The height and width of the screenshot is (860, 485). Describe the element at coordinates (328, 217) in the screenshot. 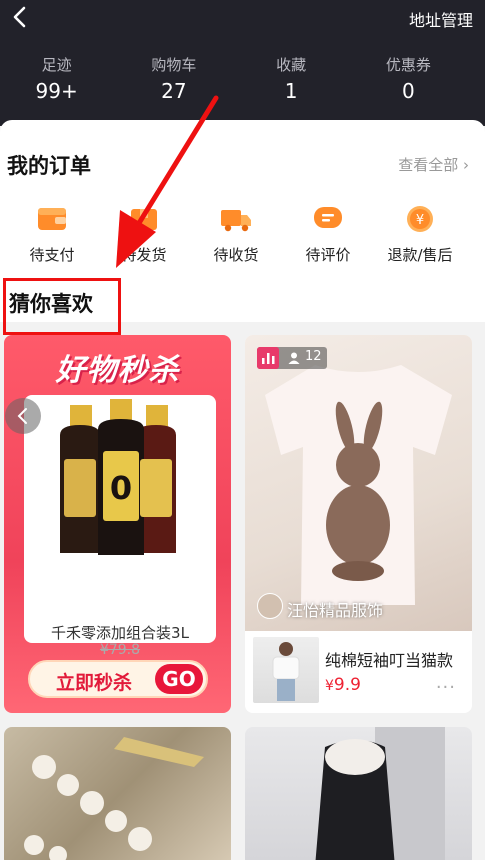

I see `comment-icon` at that location.